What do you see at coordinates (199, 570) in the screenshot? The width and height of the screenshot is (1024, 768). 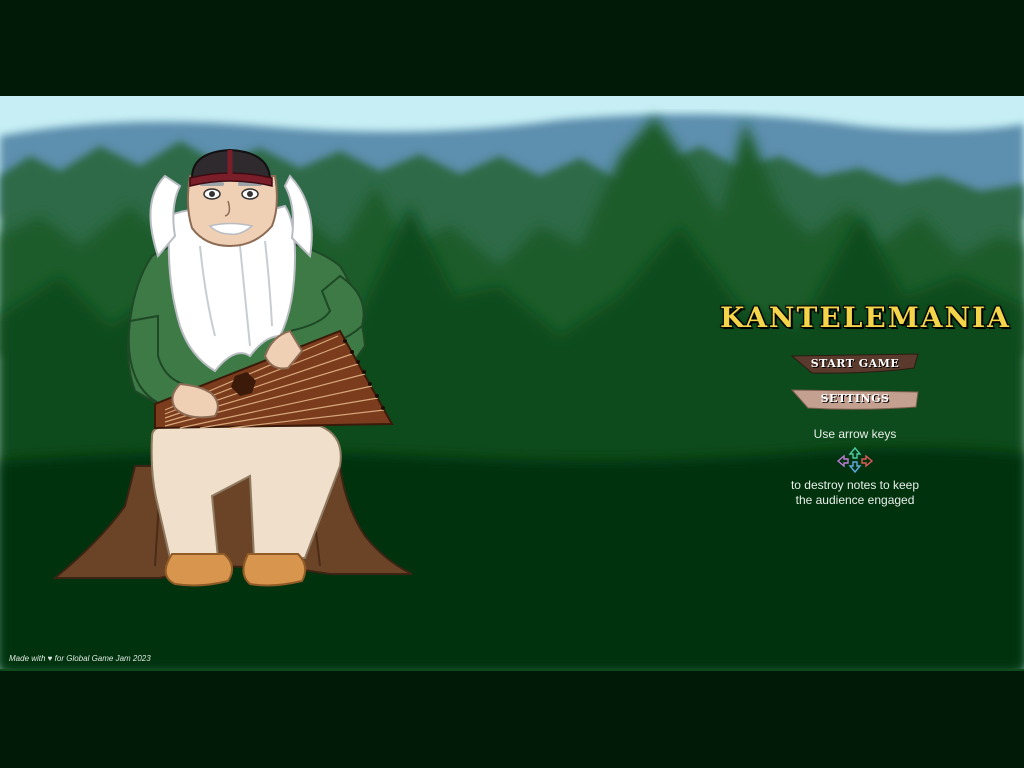 I see `left-shoe` at bounding box center [199, 570].